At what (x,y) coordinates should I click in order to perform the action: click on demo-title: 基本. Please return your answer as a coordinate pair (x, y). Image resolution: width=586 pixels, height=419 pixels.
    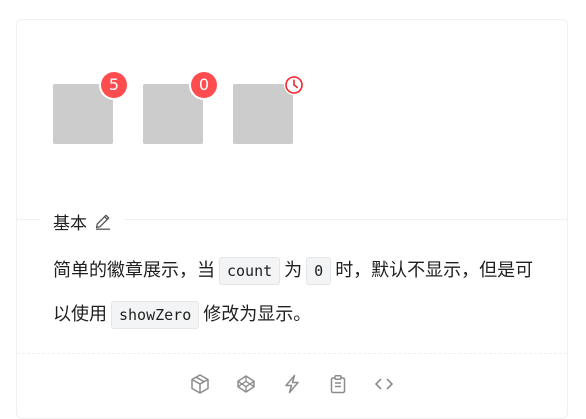
    Looking at the image, I should click on (70, 223).